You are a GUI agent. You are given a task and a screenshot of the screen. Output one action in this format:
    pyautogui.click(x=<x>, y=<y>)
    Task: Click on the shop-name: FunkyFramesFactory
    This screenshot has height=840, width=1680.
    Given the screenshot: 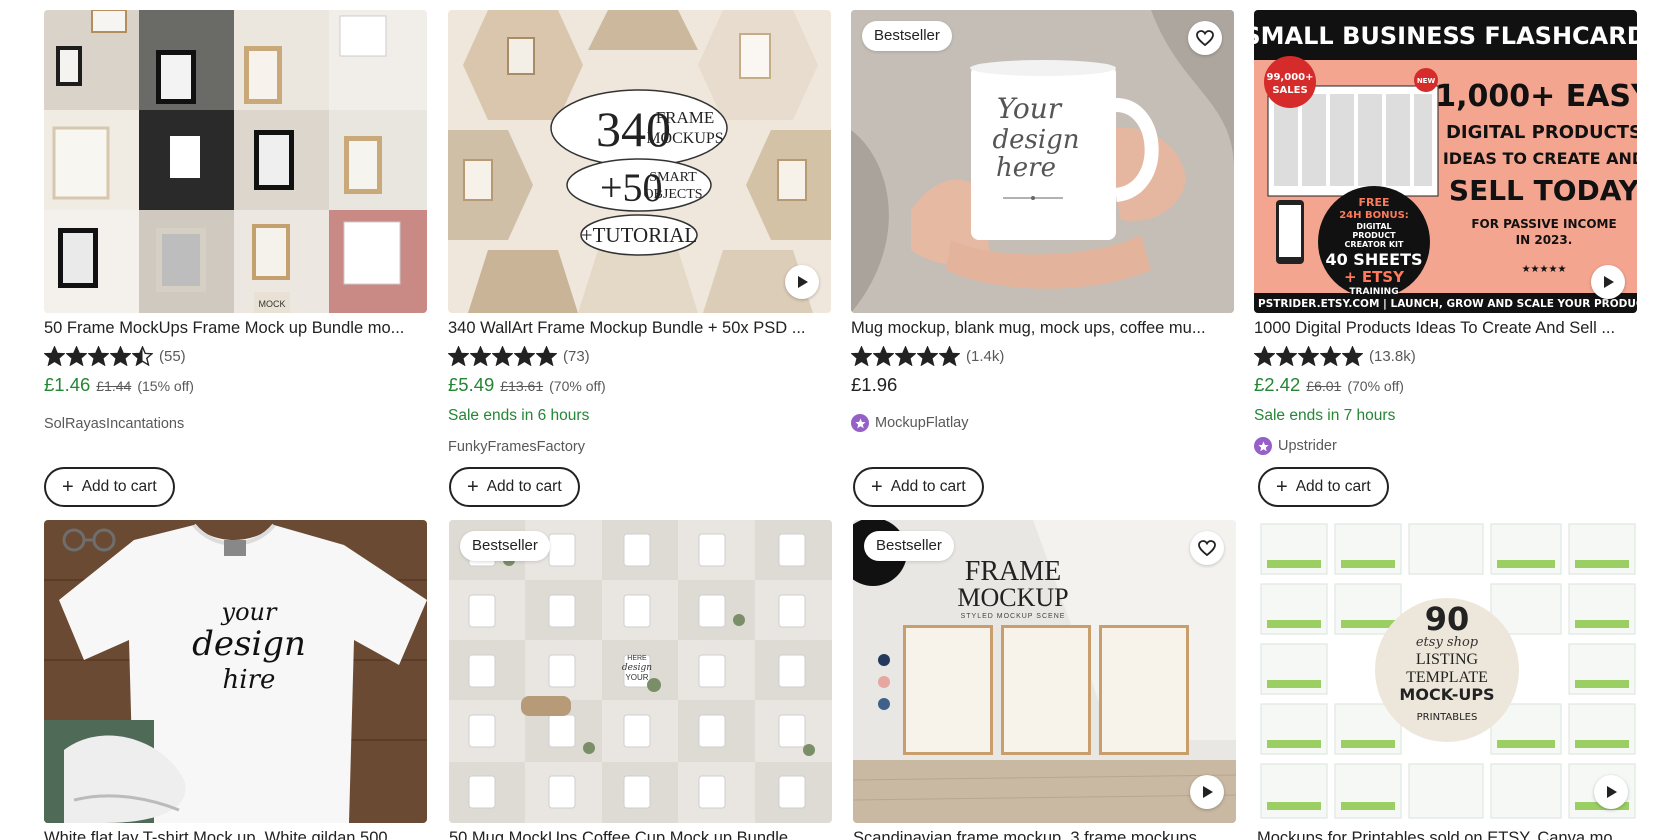 What is the action you would take?
    pyautogui.click(x=516, y=447)
    